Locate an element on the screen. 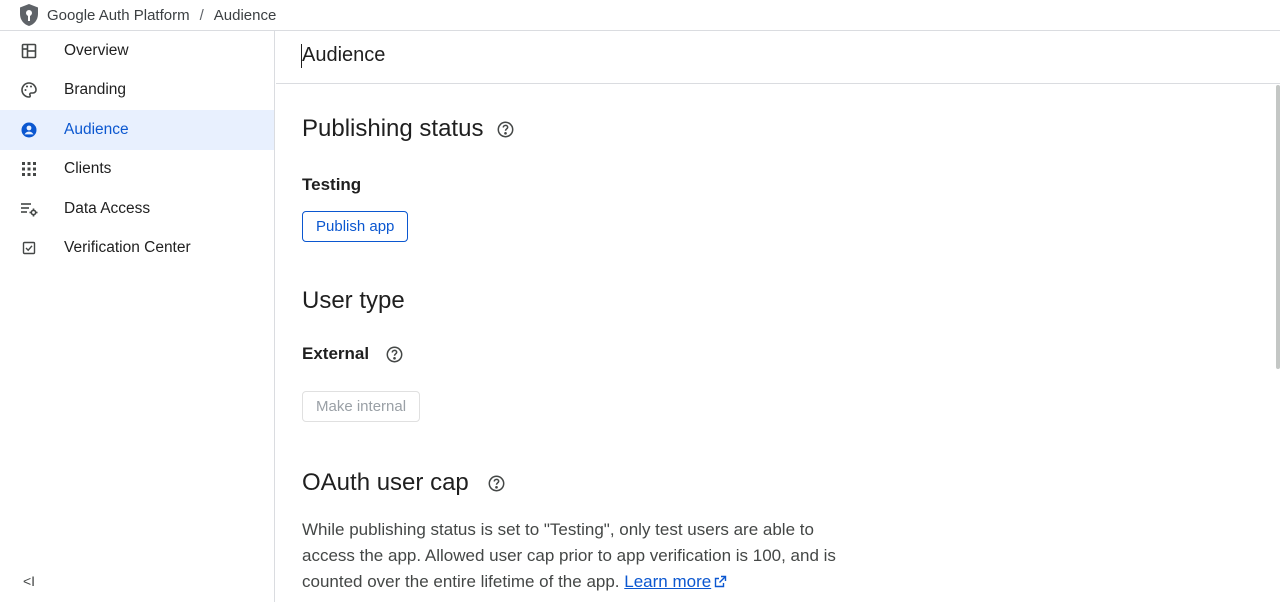 The image size is (1280, 602). account-circle-icon is located at coordinates (29, 130).